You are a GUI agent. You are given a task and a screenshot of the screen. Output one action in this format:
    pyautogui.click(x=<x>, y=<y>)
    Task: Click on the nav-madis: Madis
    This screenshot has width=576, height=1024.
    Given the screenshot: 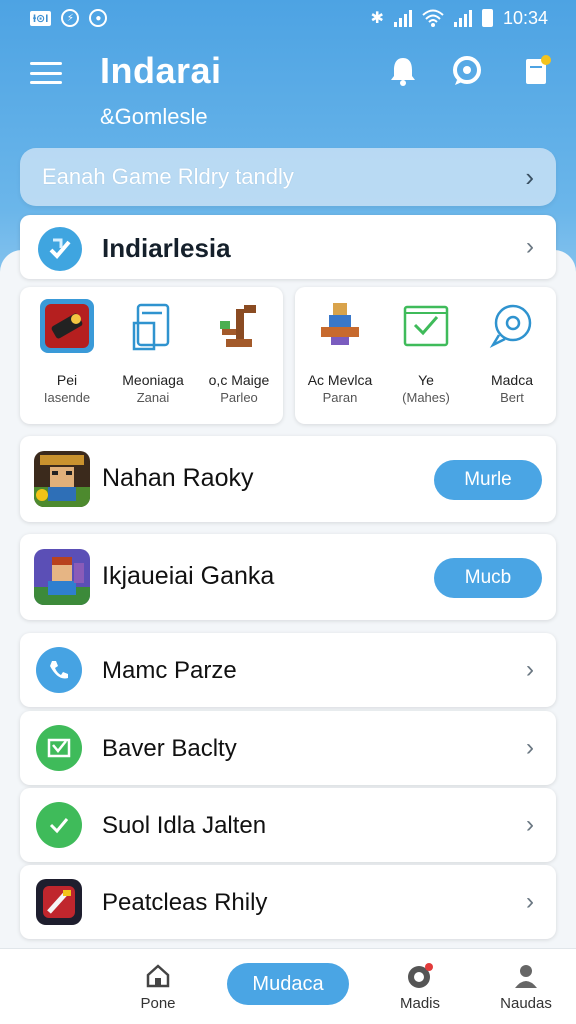 What is the action you would take?
    pyautogui.click(x=420, y=986)
    